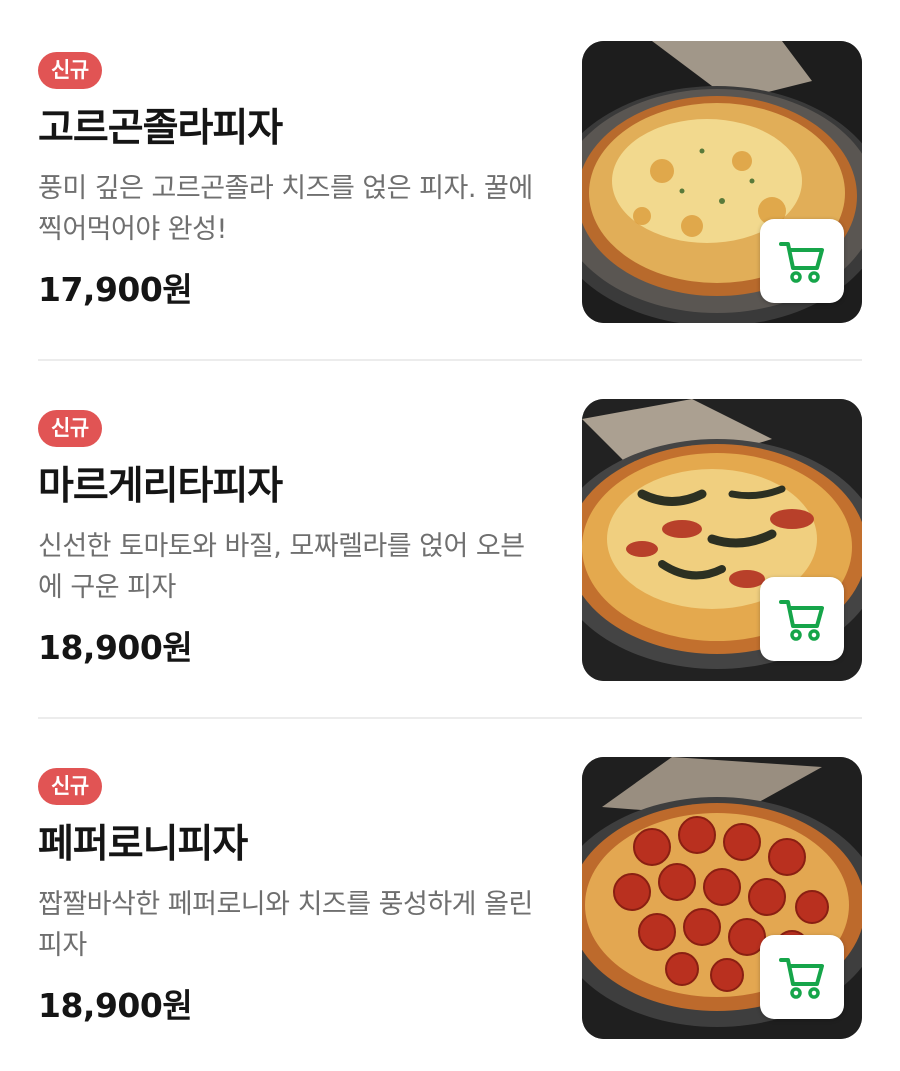 Image resolution: width=900 pixels, height=1071 pixels. I want to click on menu-item-description: 신선한 토마토와 바질, 모짜렐라를 얹어 오븐에 구운 피자, so click(281, 567).